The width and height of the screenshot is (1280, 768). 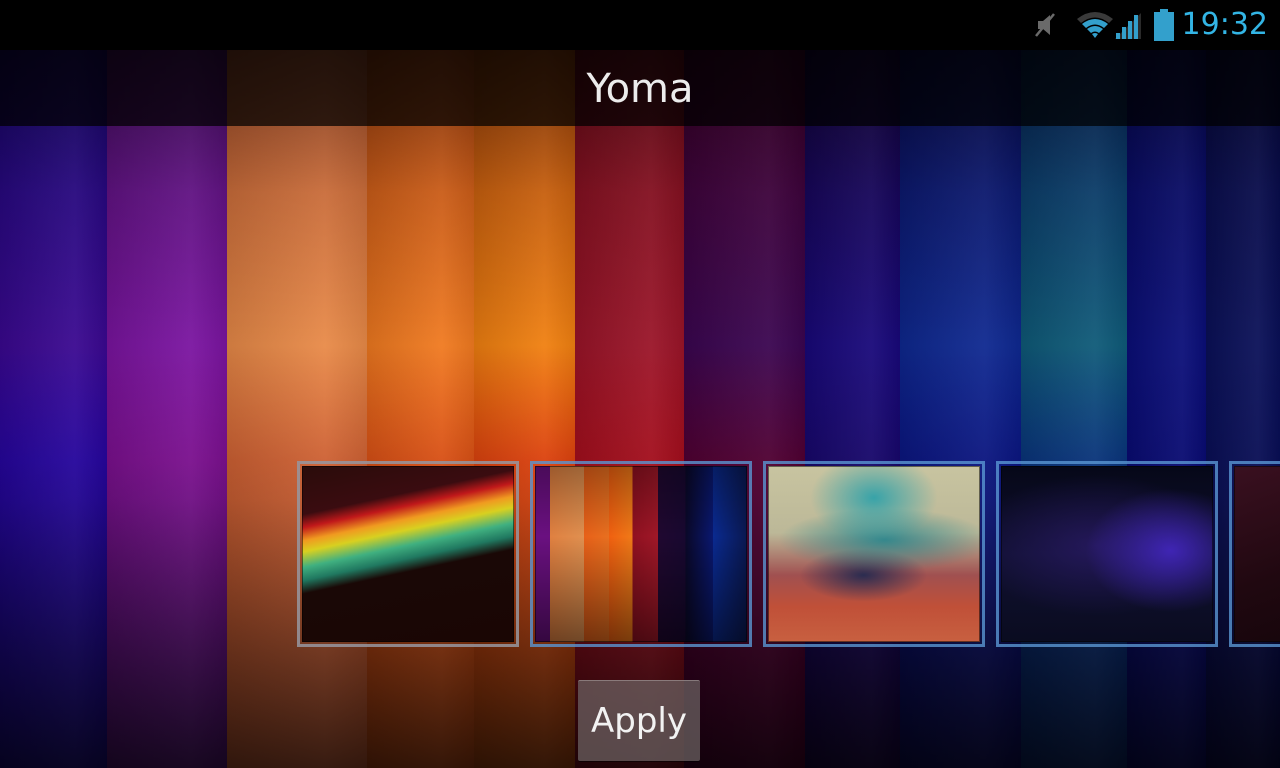 I want to click on clock: 19:32, so click(x=1224, y=24).